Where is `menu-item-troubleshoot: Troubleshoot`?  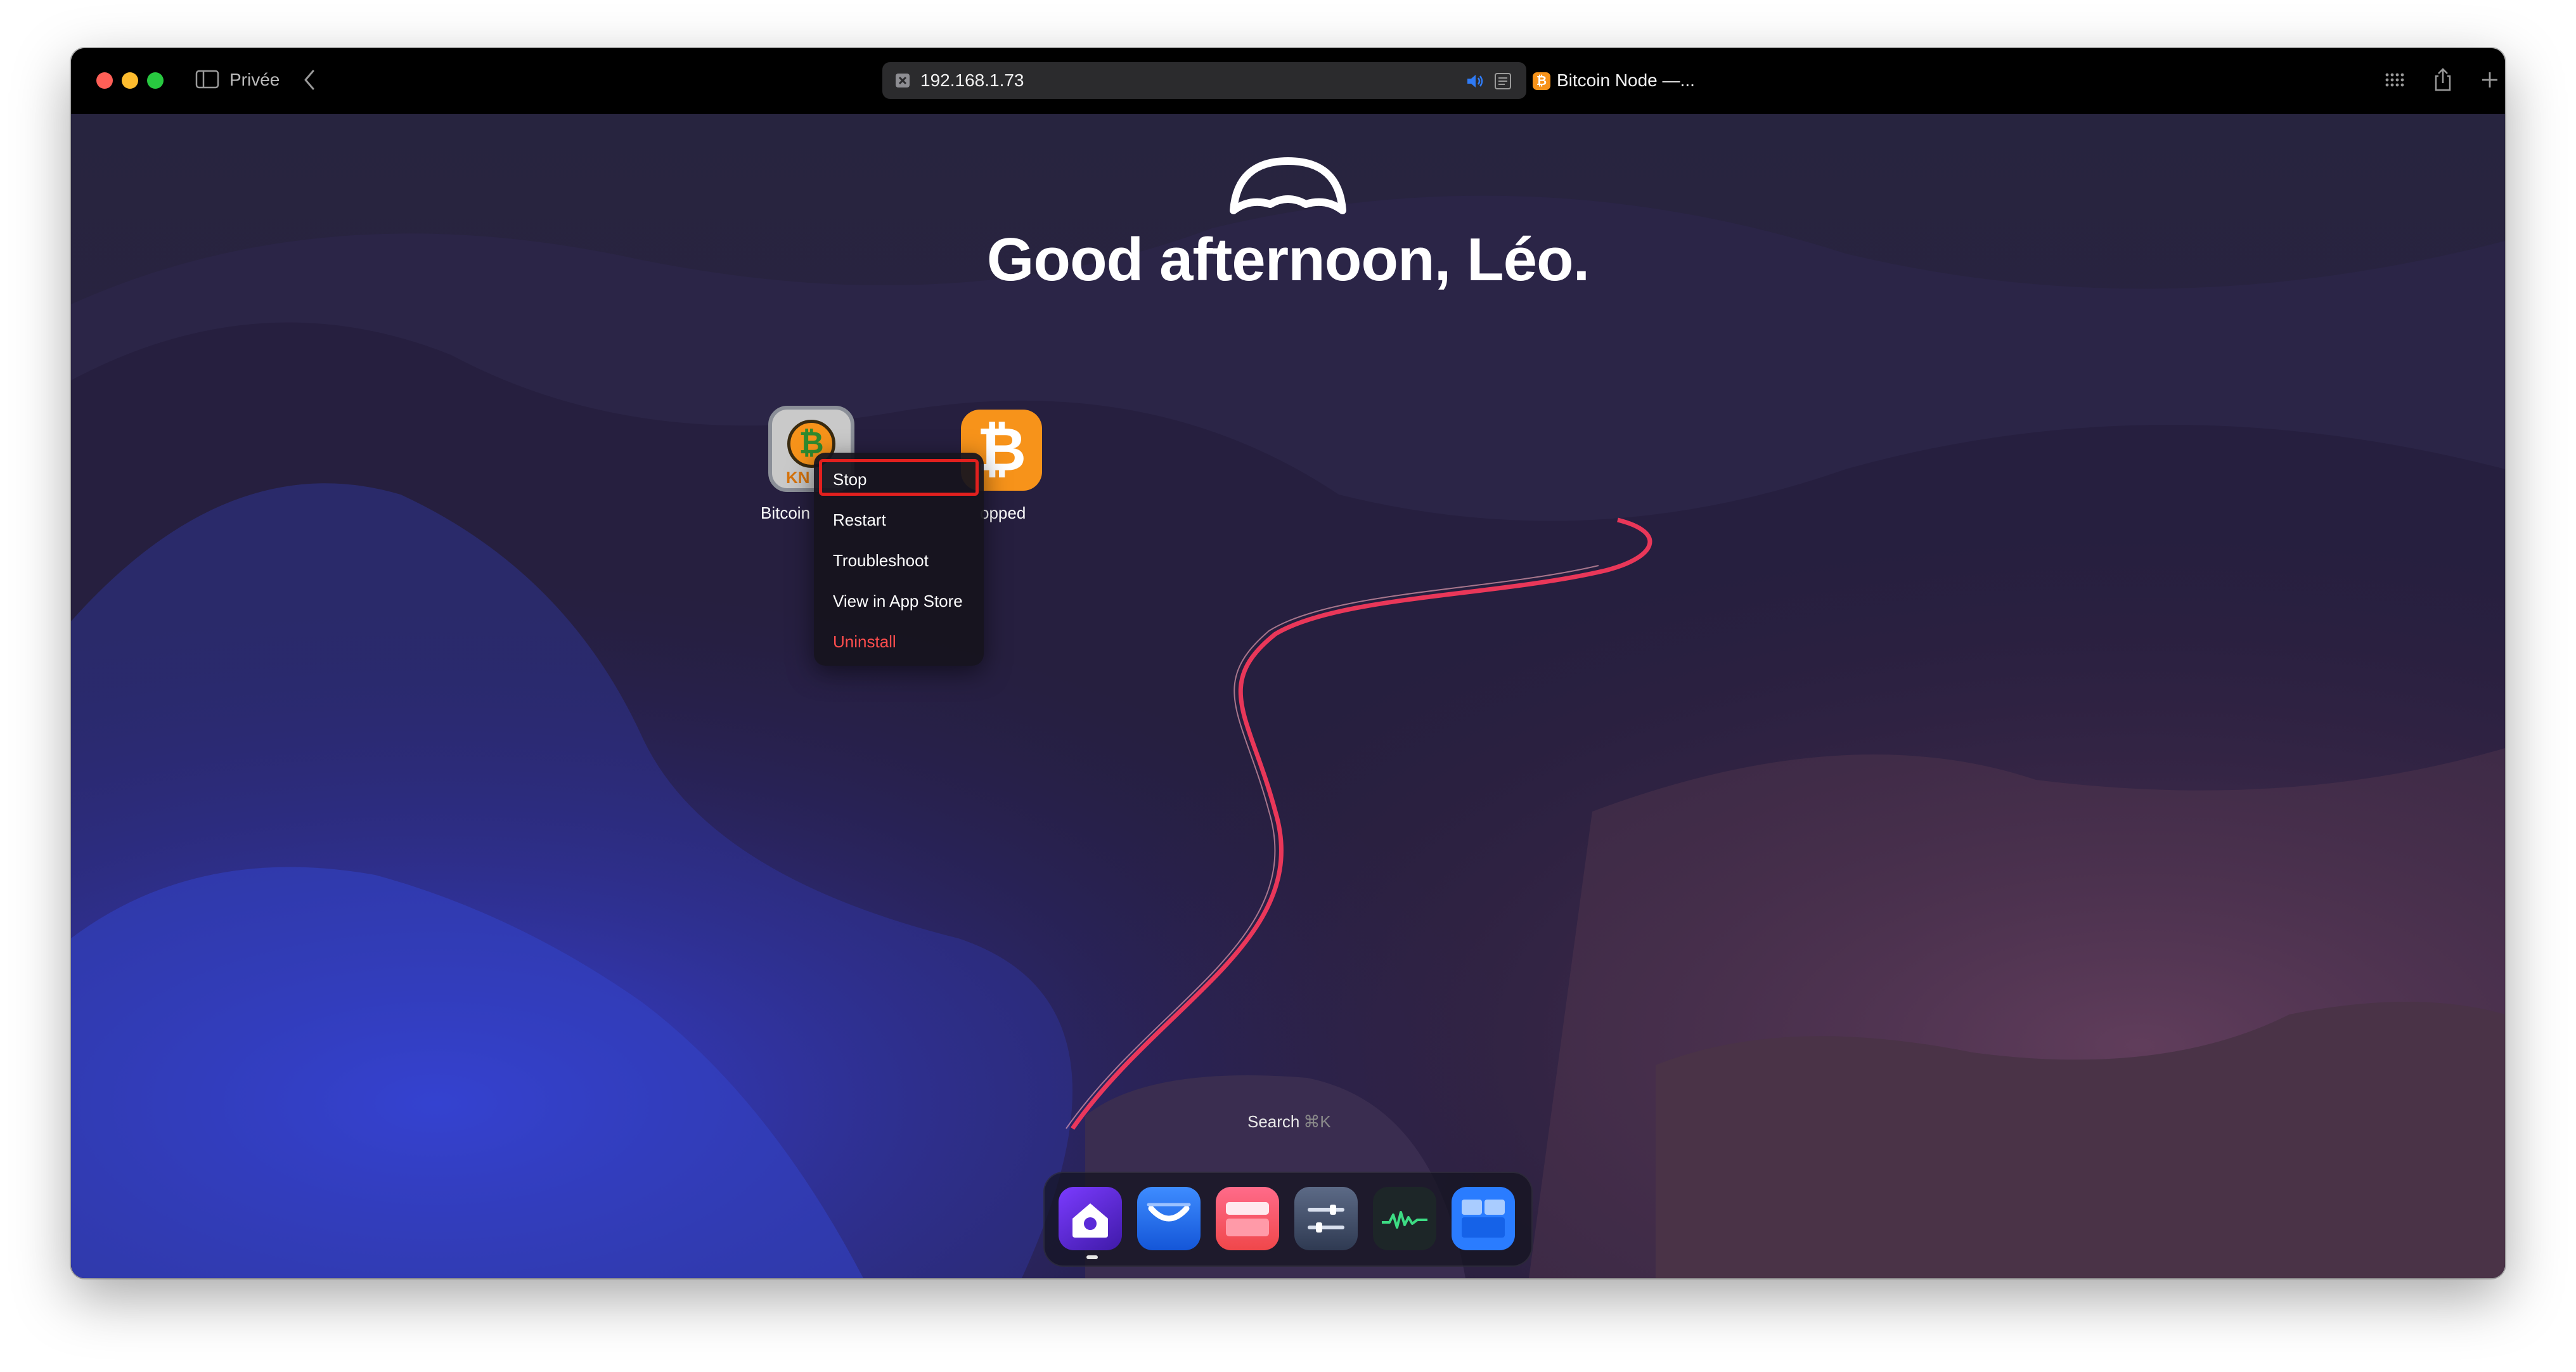 menu-item-troubleshoot: Troubleshoot is located at coordinates (899, 560).